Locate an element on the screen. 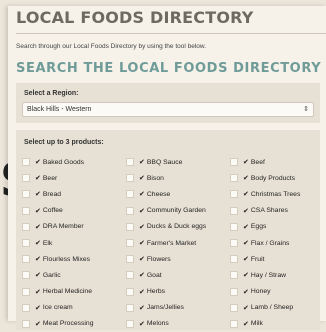 This screenshot has width=326, height=332. product-label: Elk is located at coordinates (47, 243).